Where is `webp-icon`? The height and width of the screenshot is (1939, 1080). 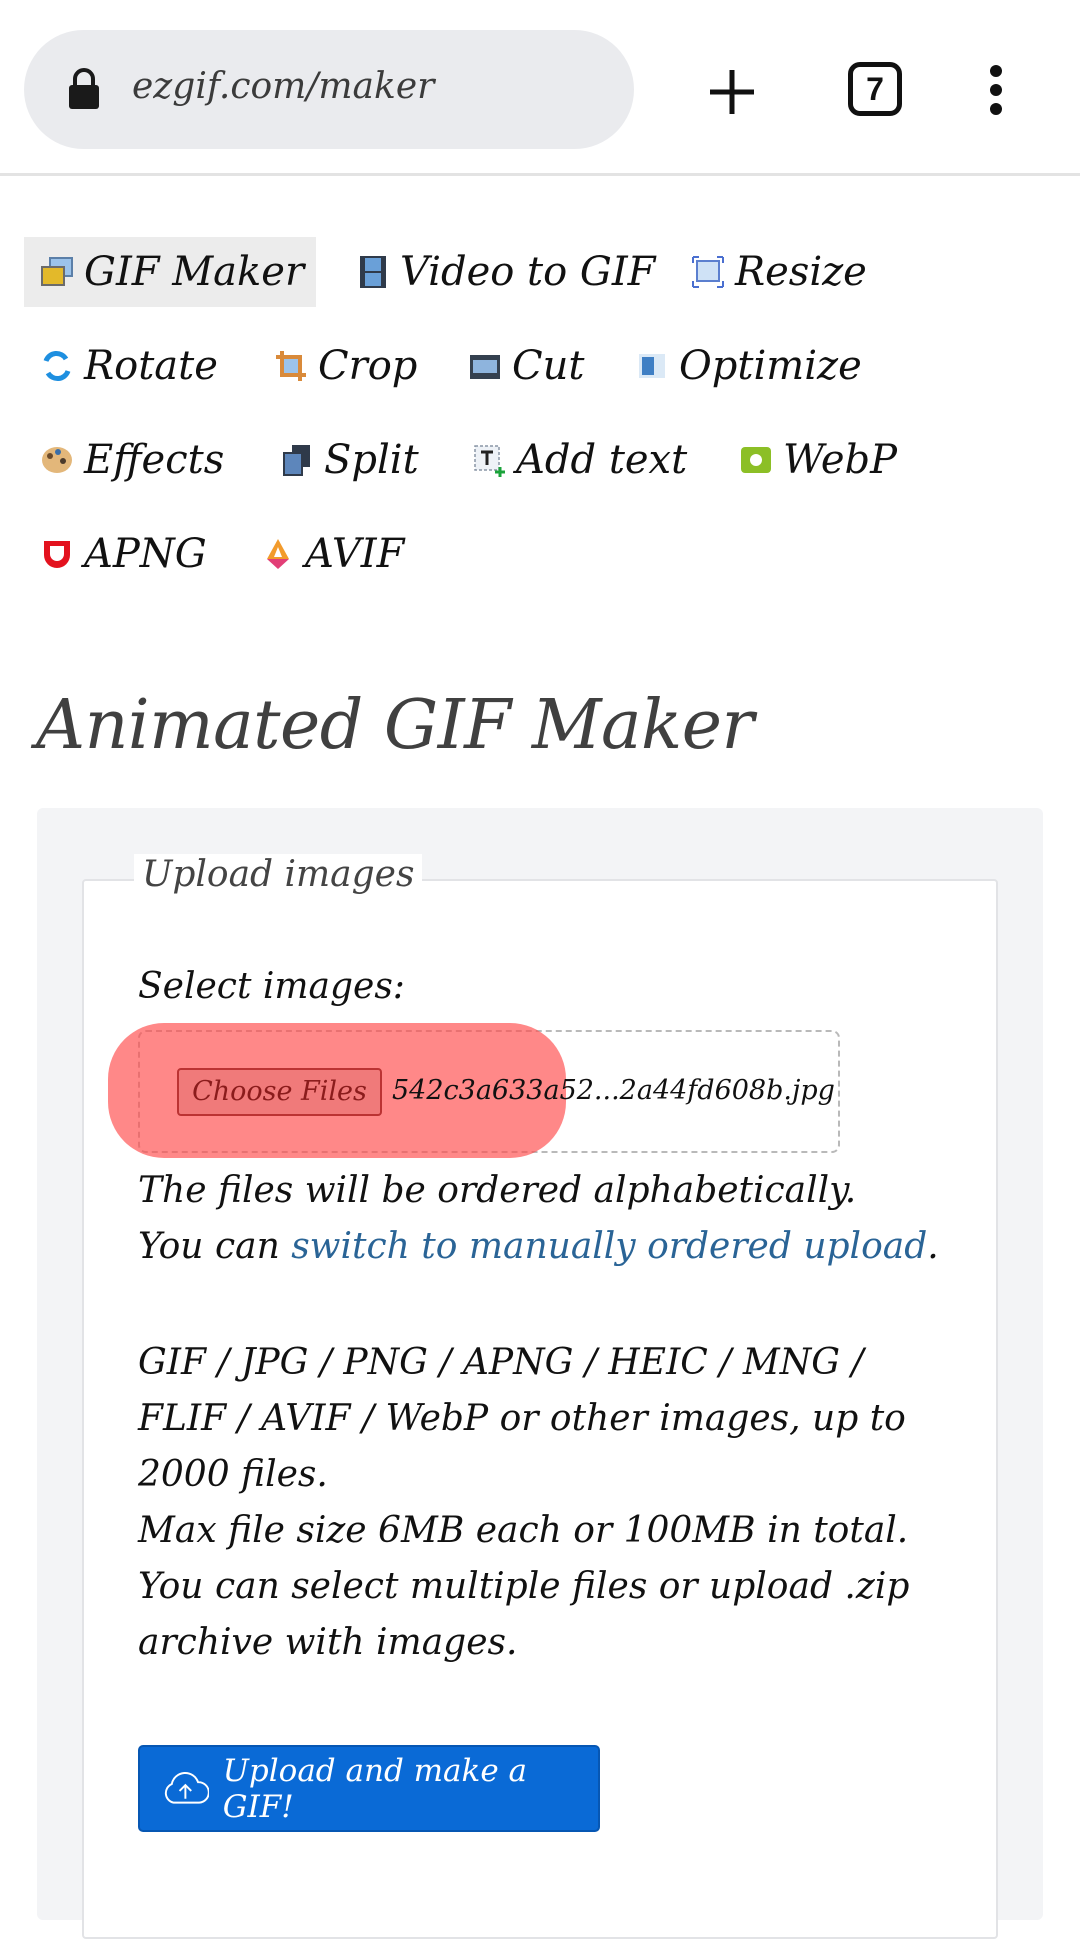
webp-icon is located at coordinates (756, 460).